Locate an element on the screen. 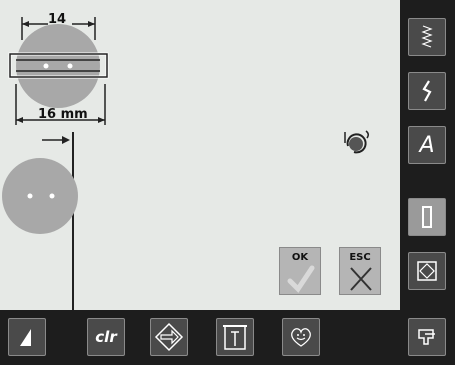 Image resolution: width=455 pixels, height=365 pixels. smiley-icon is located at coordinates (301, 337).